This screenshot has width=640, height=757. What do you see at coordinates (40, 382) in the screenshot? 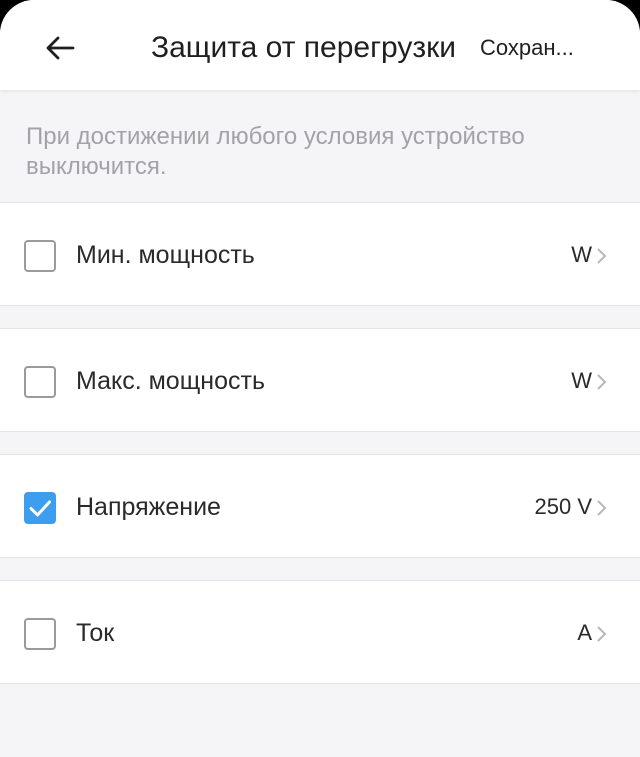
I see `max-power-checkbox` at bounding box center [40, 382].